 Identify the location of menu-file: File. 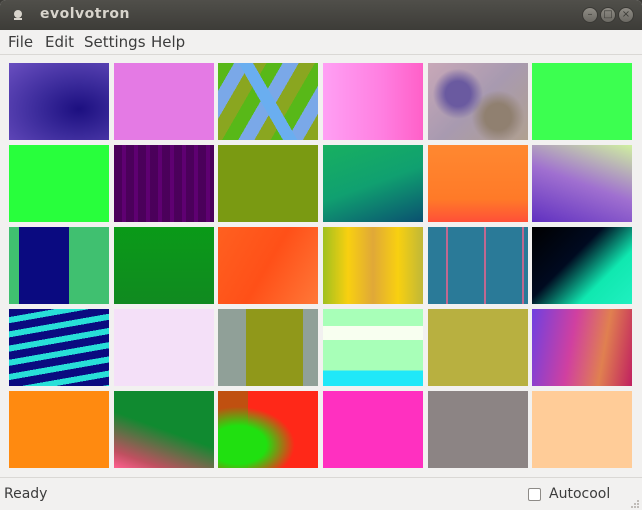
(20, 42).